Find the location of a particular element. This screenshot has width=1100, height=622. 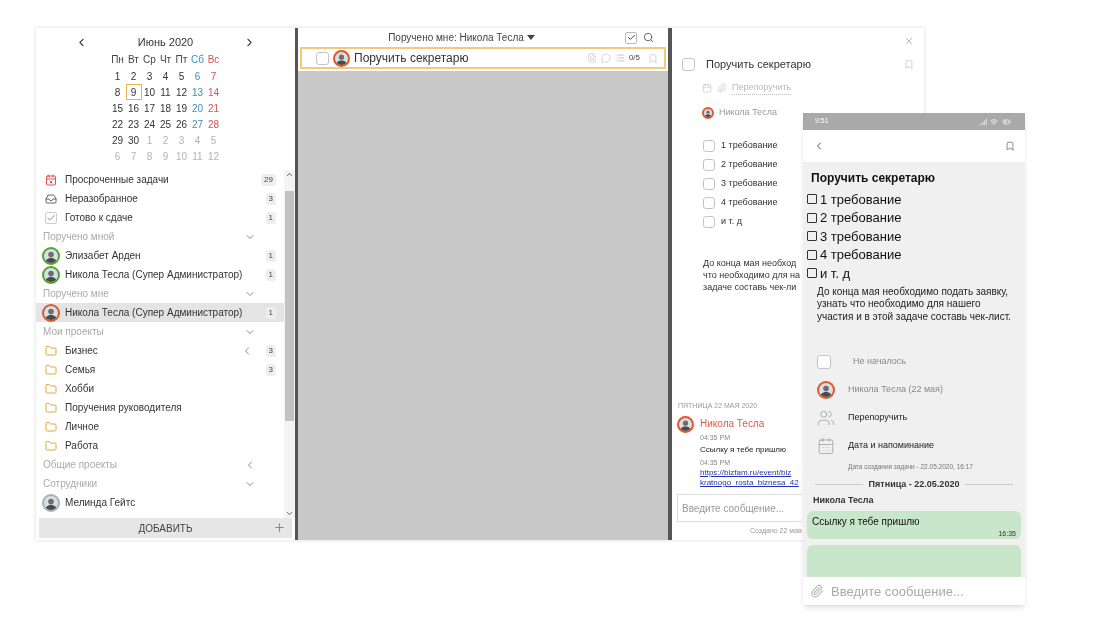

weekday-label: Вт is located at coordinates (133, 60).